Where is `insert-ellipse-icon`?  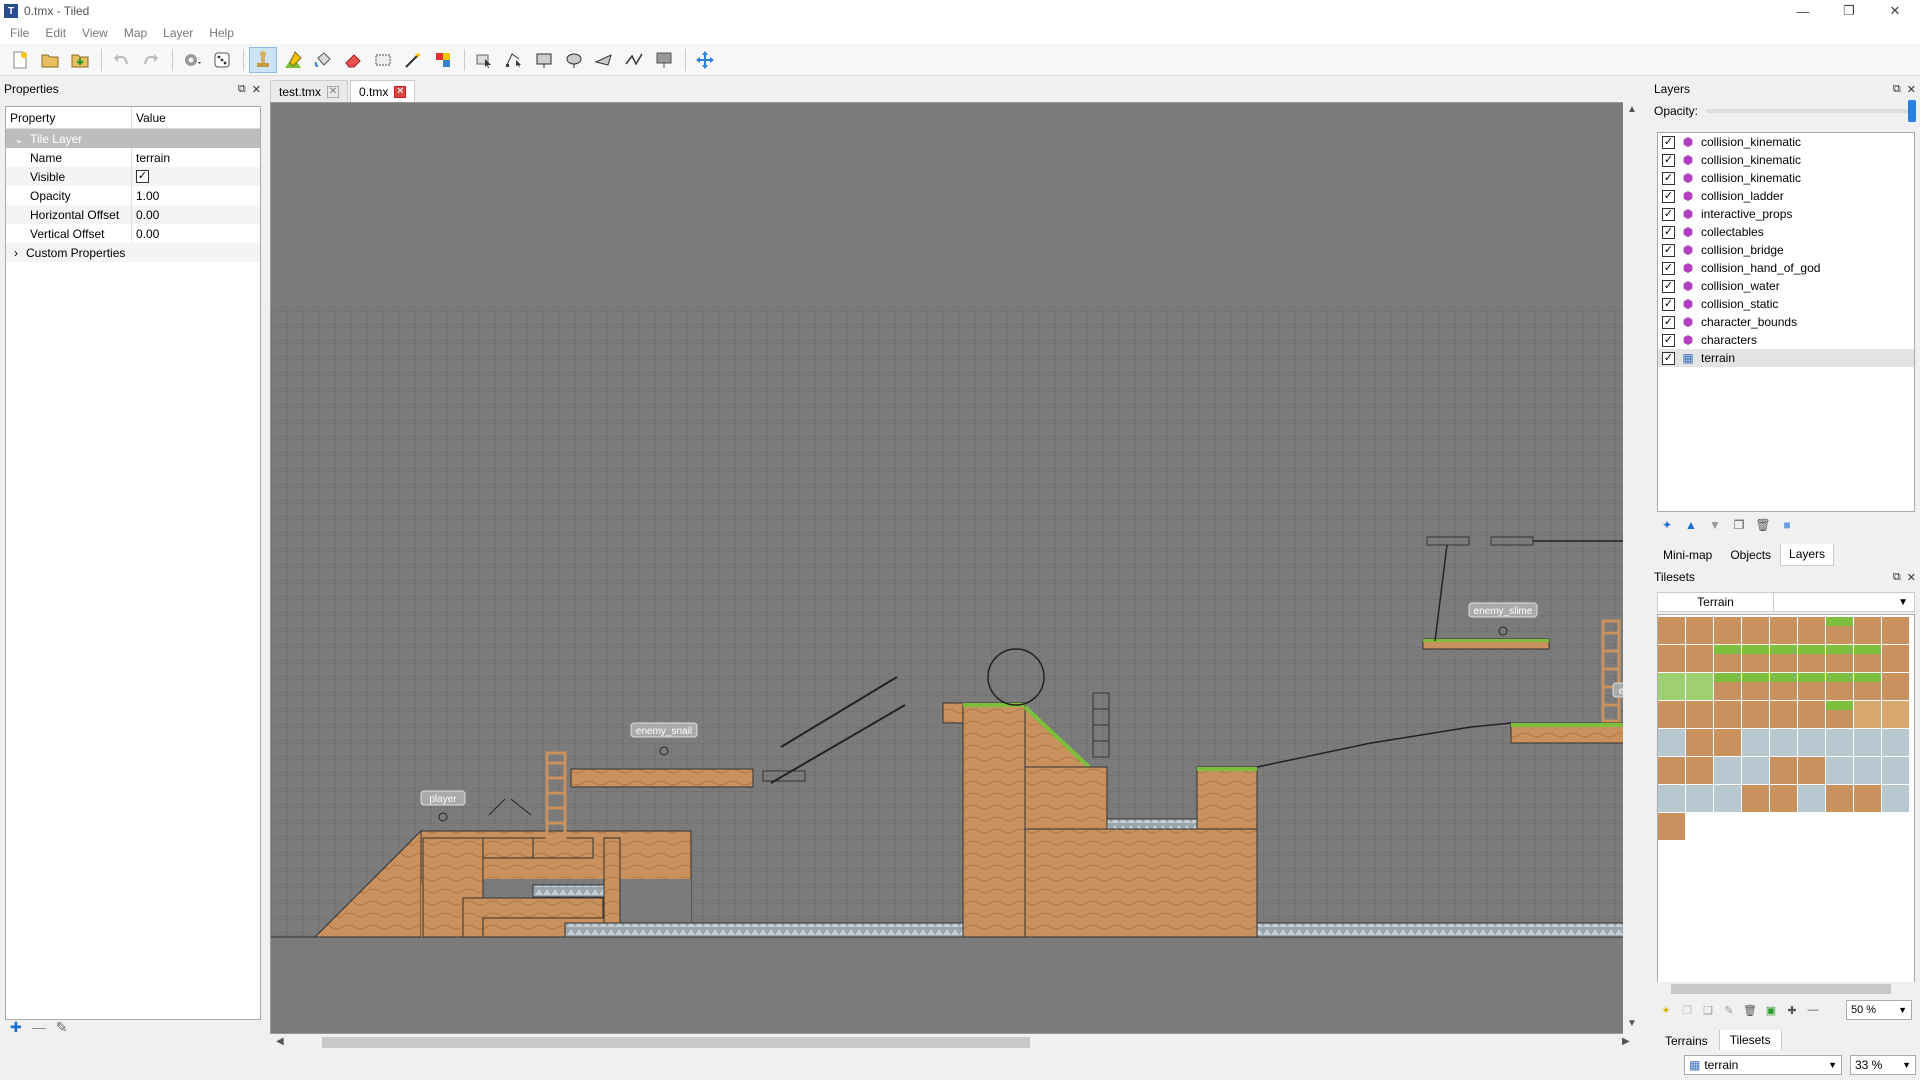
insert-ellipse-icon is located at coordinates (574, 60).